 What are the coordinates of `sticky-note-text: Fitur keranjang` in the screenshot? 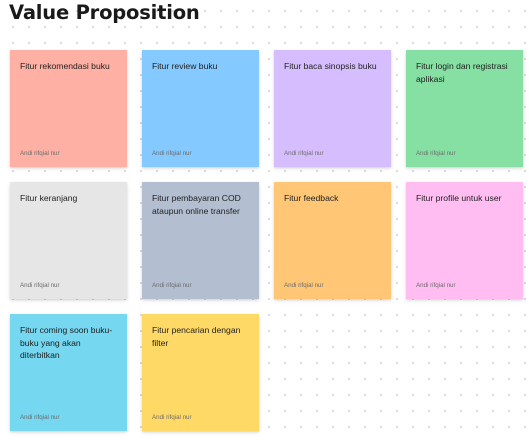 It's located at (49, 198).